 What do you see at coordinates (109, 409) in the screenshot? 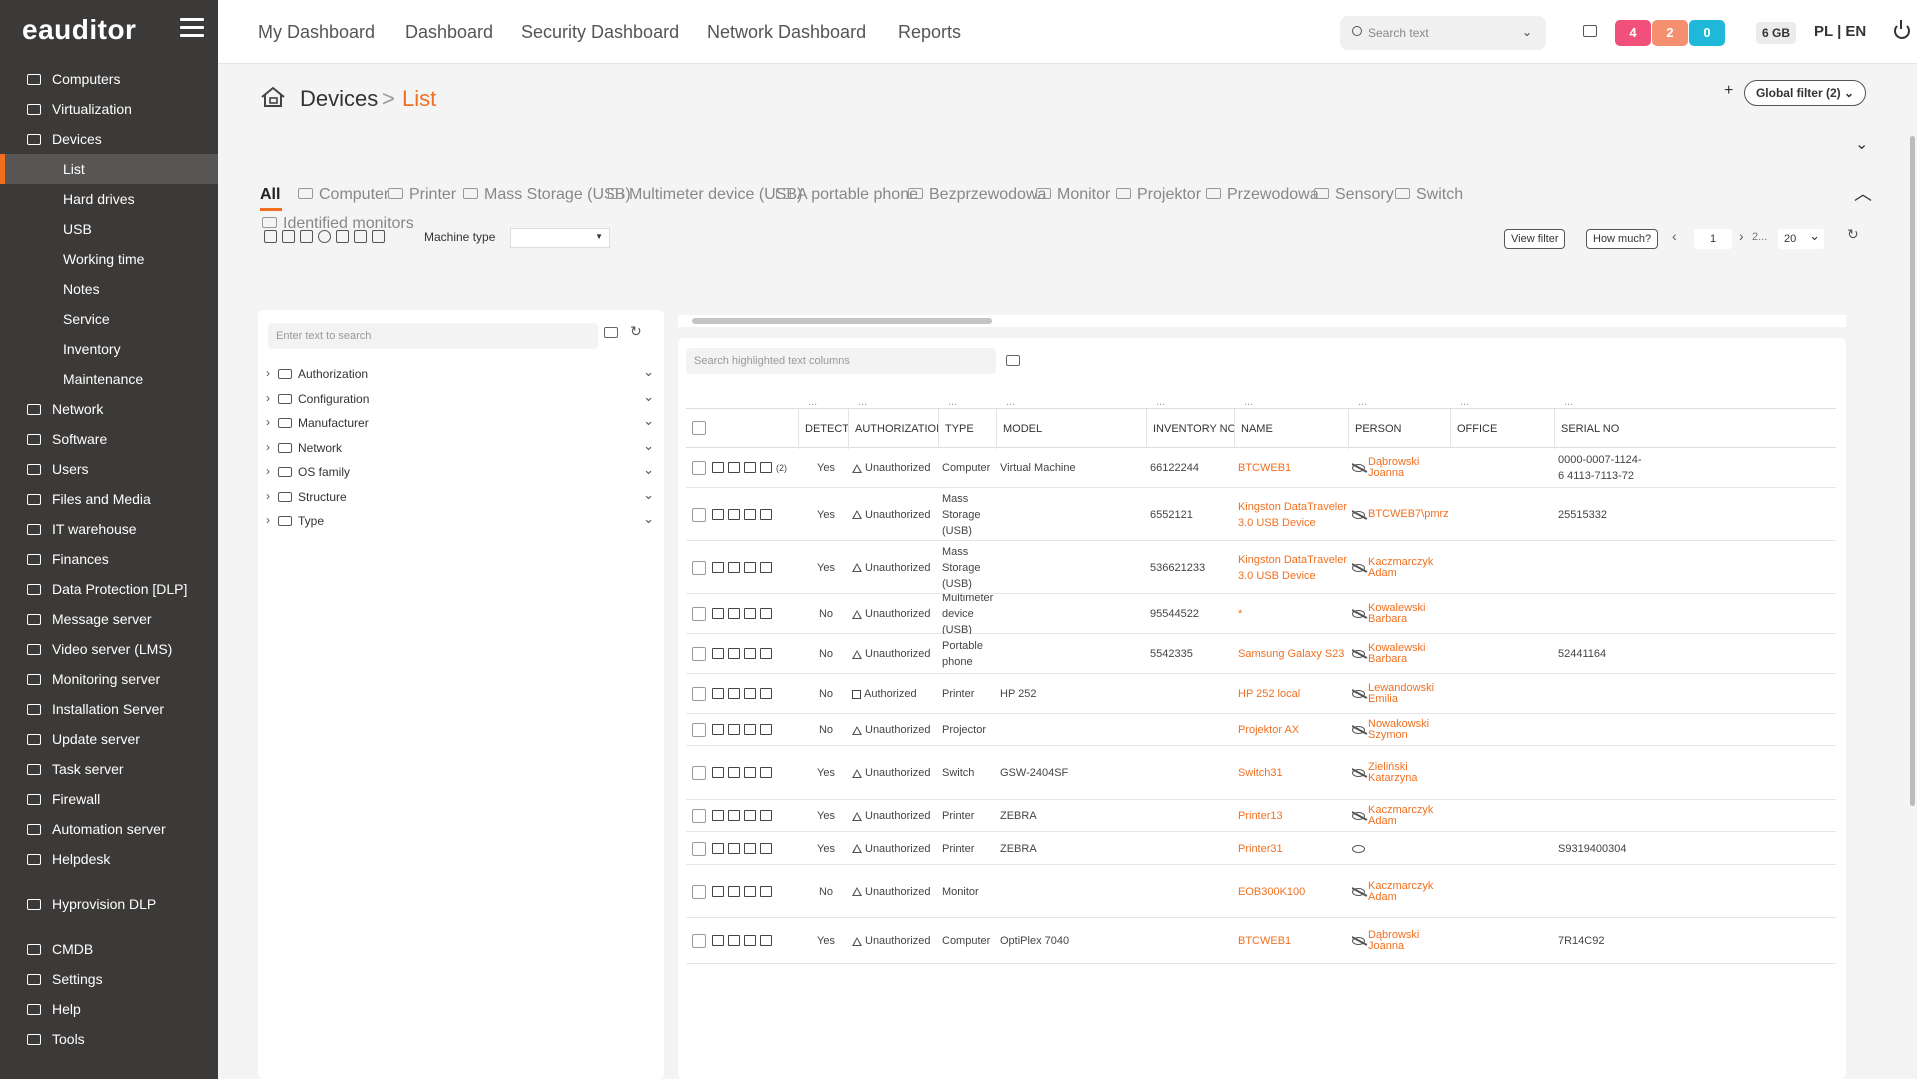
I see `sidebar-item-network: Network` at bounding box center [109, 409].